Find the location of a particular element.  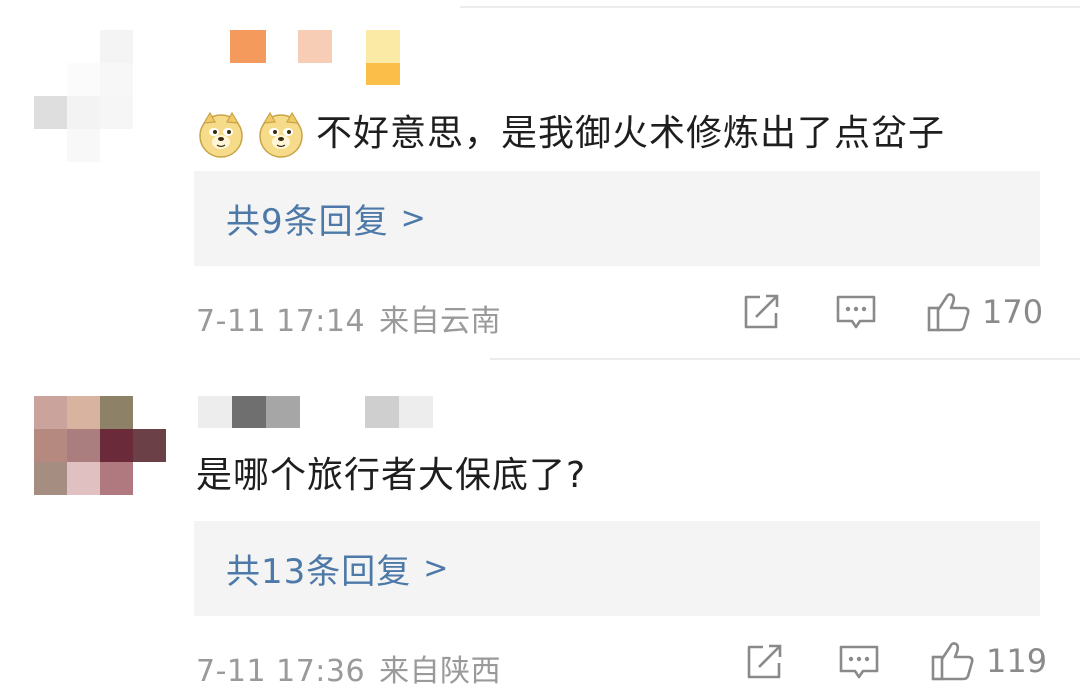

like-count: 119 is located at coordinates (1017, 661).